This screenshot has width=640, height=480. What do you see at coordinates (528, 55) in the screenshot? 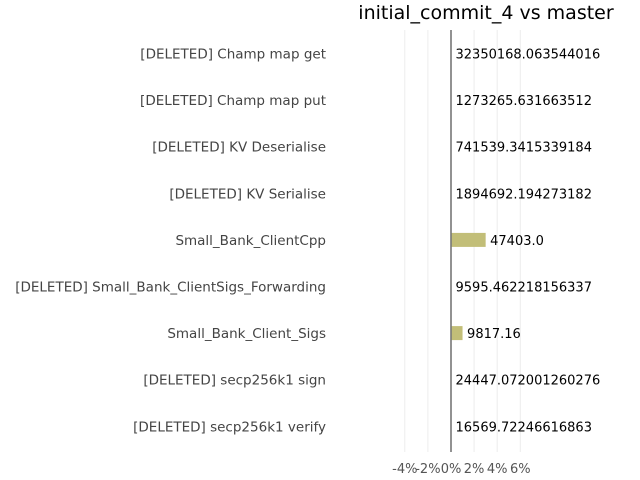
I see `data-label: 32350168.063544016` at bounding box center [528, 55].